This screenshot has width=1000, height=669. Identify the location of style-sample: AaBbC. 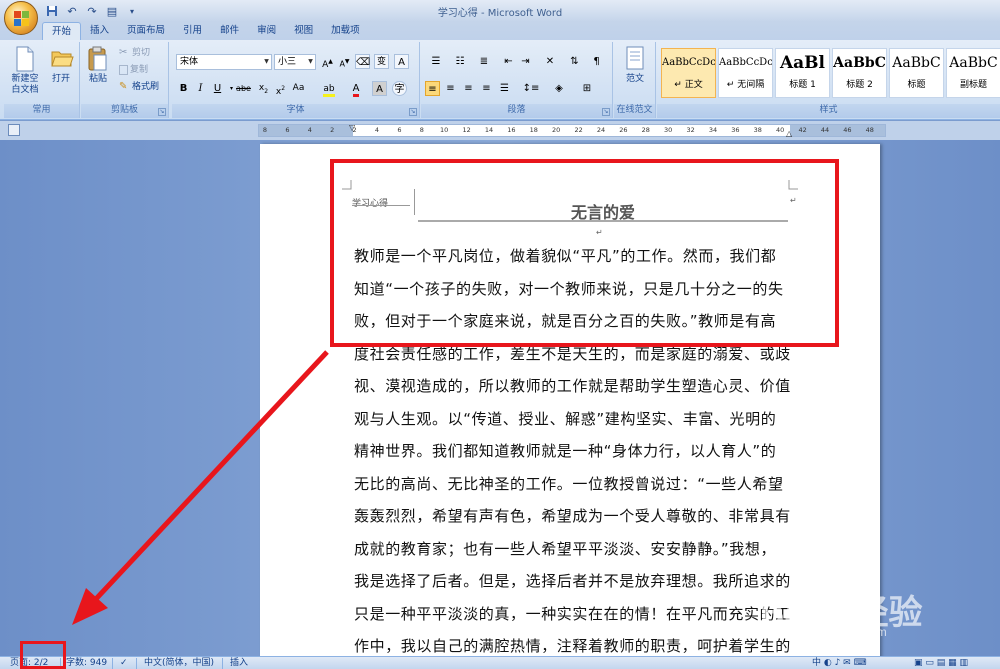
(859, 63).